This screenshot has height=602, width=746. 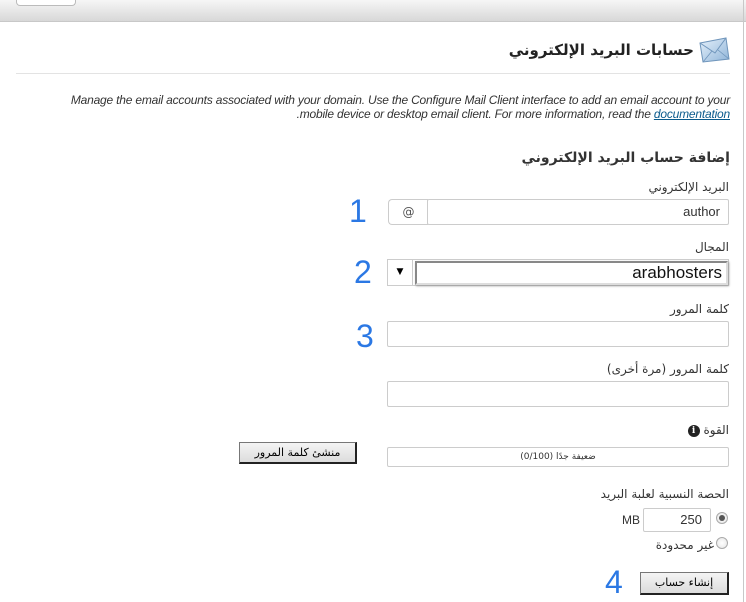 What do you see at coordinates (699, 309) in the screenshot?
I see `password-label: كلمة المرور` at bounding box center [699, 309].